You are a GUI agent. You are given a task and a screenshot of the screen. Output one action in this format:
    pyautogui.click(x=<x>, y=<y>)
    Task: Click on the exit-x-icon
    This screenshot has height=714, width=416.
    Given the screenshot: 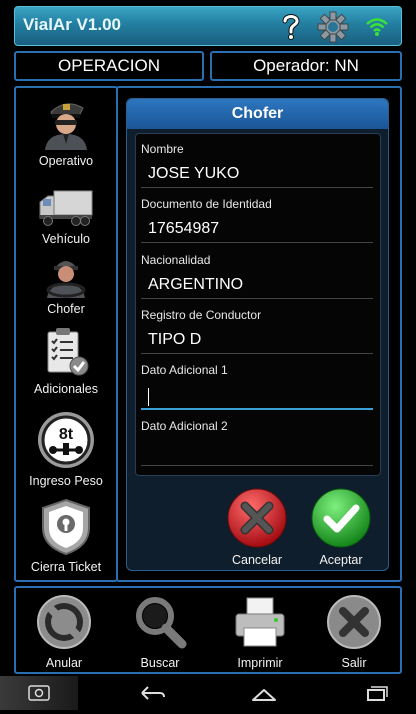 What is the action you would take?
    pyautogui.click(x=354, y=622)
    